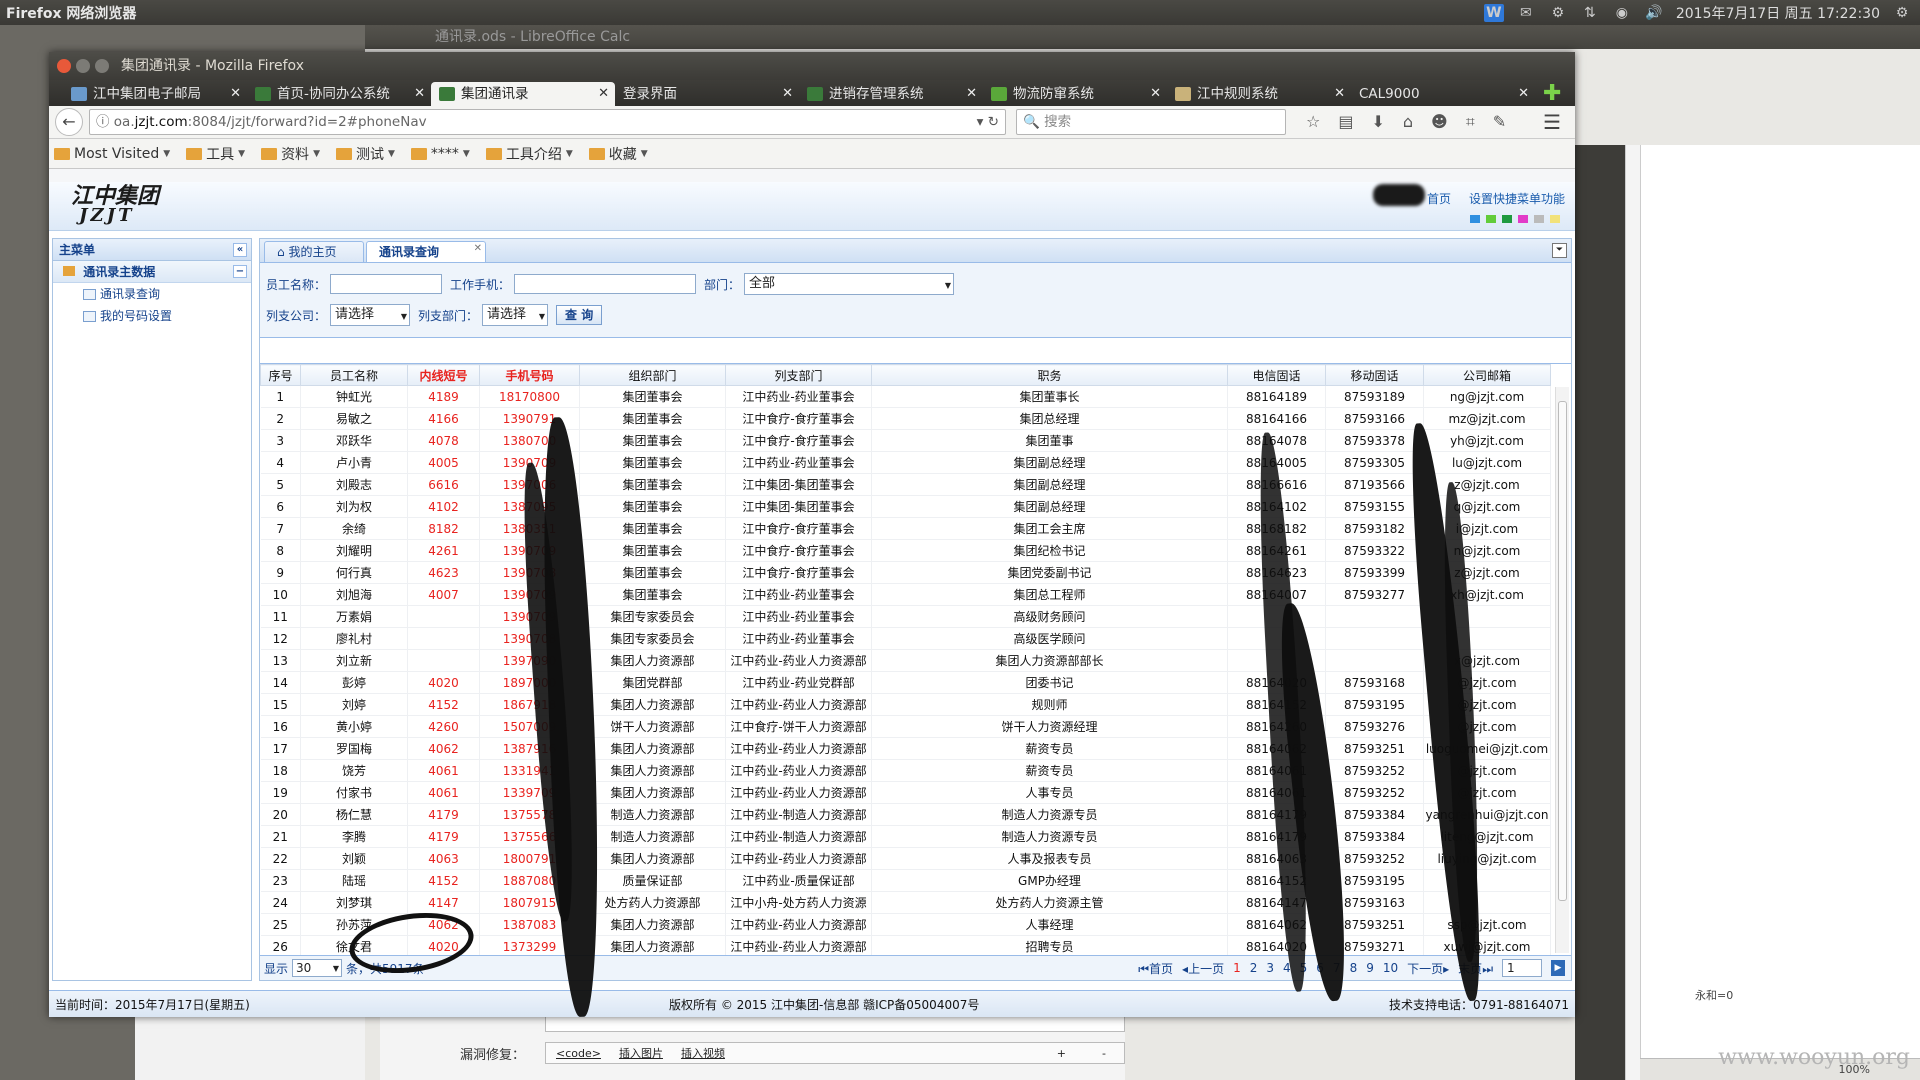 This screenshot has width=1920, height=1080. I want to click on insert-video-button: 插入视频, so click(703, 1053).